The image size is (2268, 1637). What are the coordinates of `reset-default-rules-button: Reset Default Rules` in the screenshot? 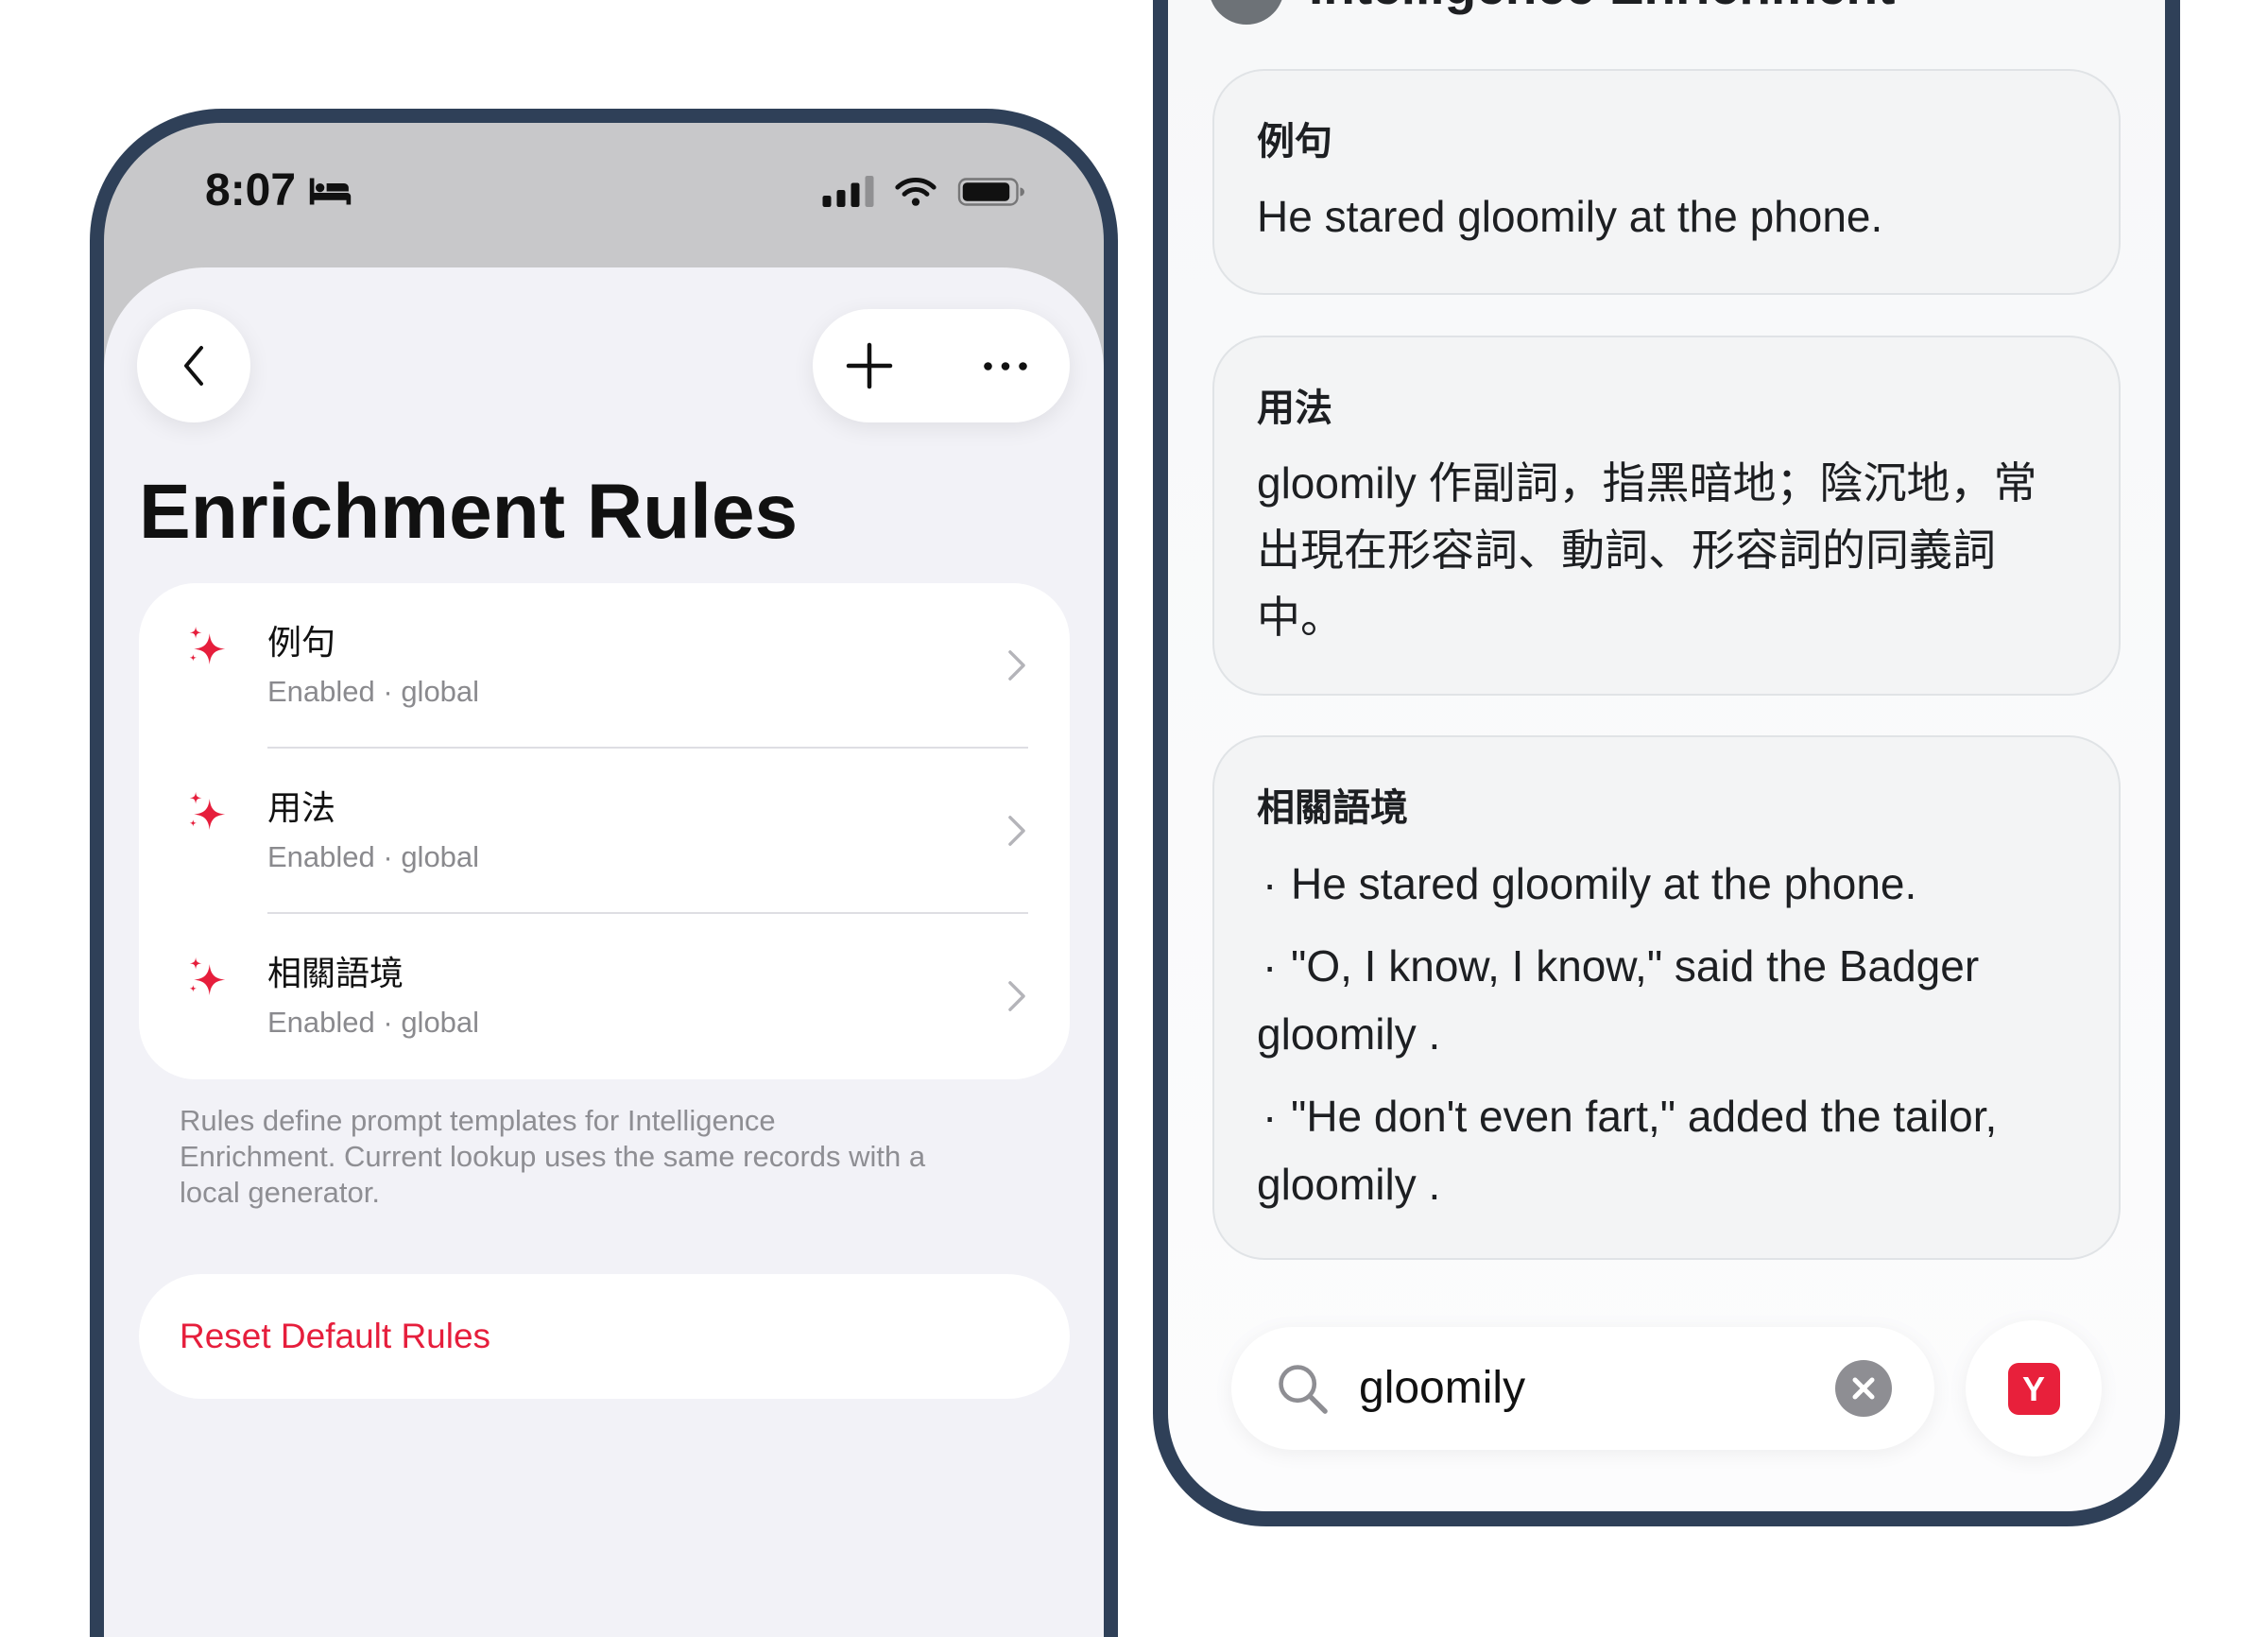 It's located at (604, 1336).